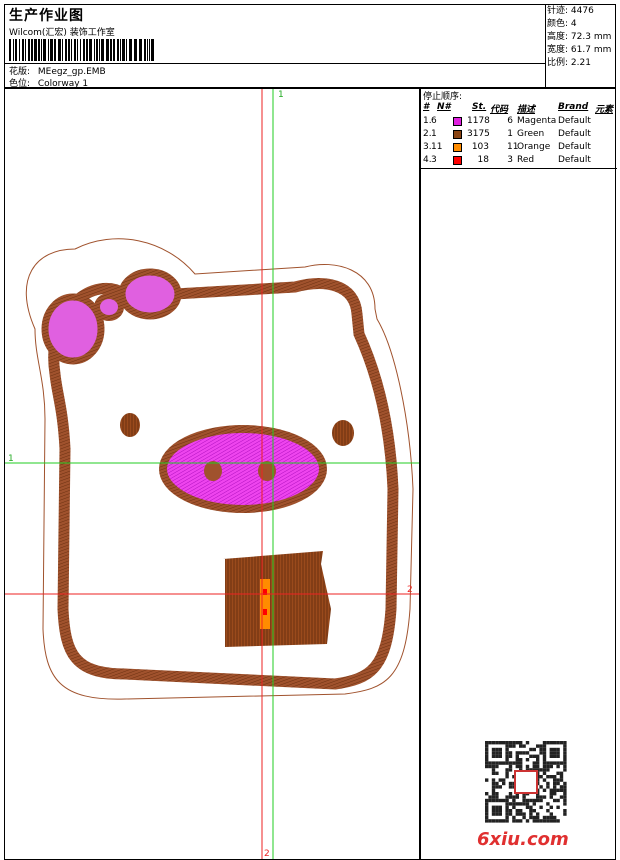 The width and height of the screenshot is (620, 860). What do you see at coordinates (582, 11) in the screenshot?
I see `stat-stitches-value: 4476` at bounding box center [582, 11].